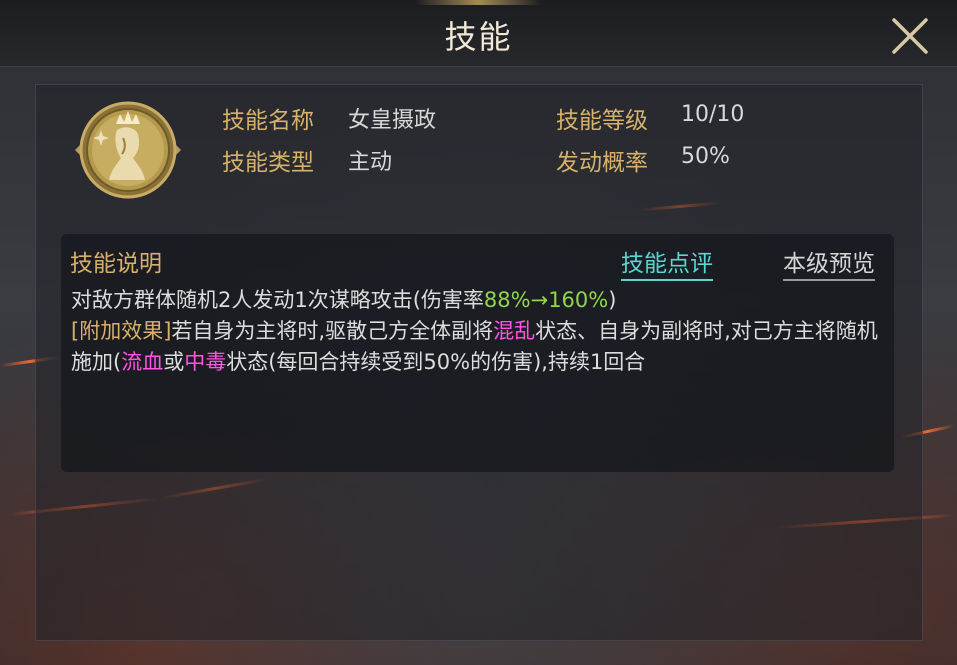 The height and width of the screenshot is (665, 957). I want to click on attack-description-end: ), so click(612, 300).